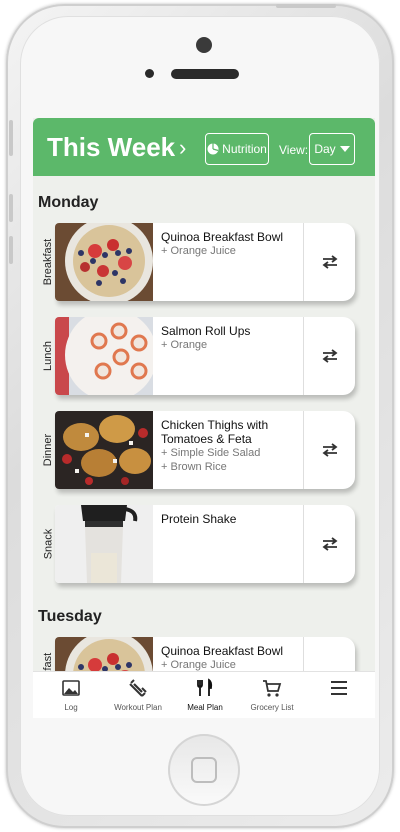  I want to click on power-button, so click(306, 6).